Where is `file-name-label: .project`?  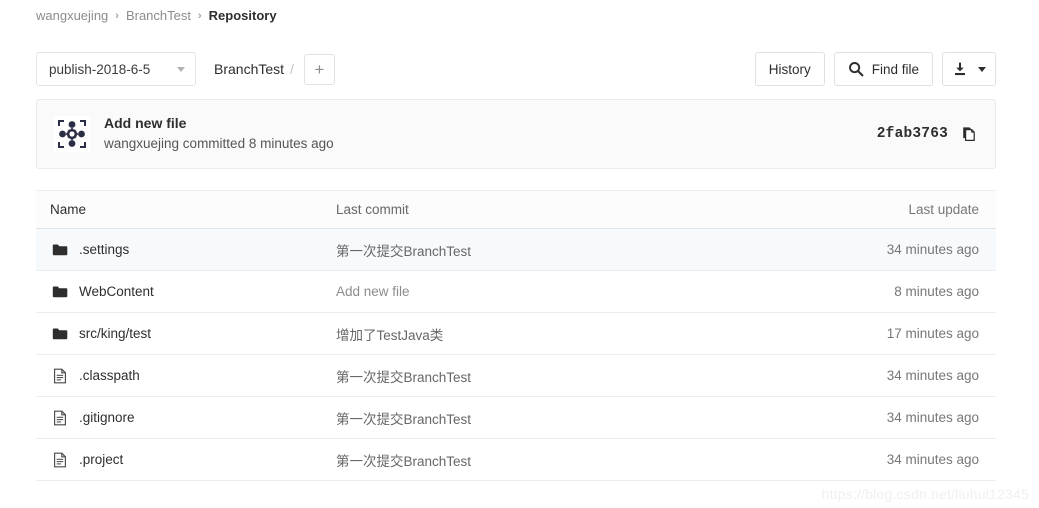 file-name-label: .project is located at coordinates (101, 459).